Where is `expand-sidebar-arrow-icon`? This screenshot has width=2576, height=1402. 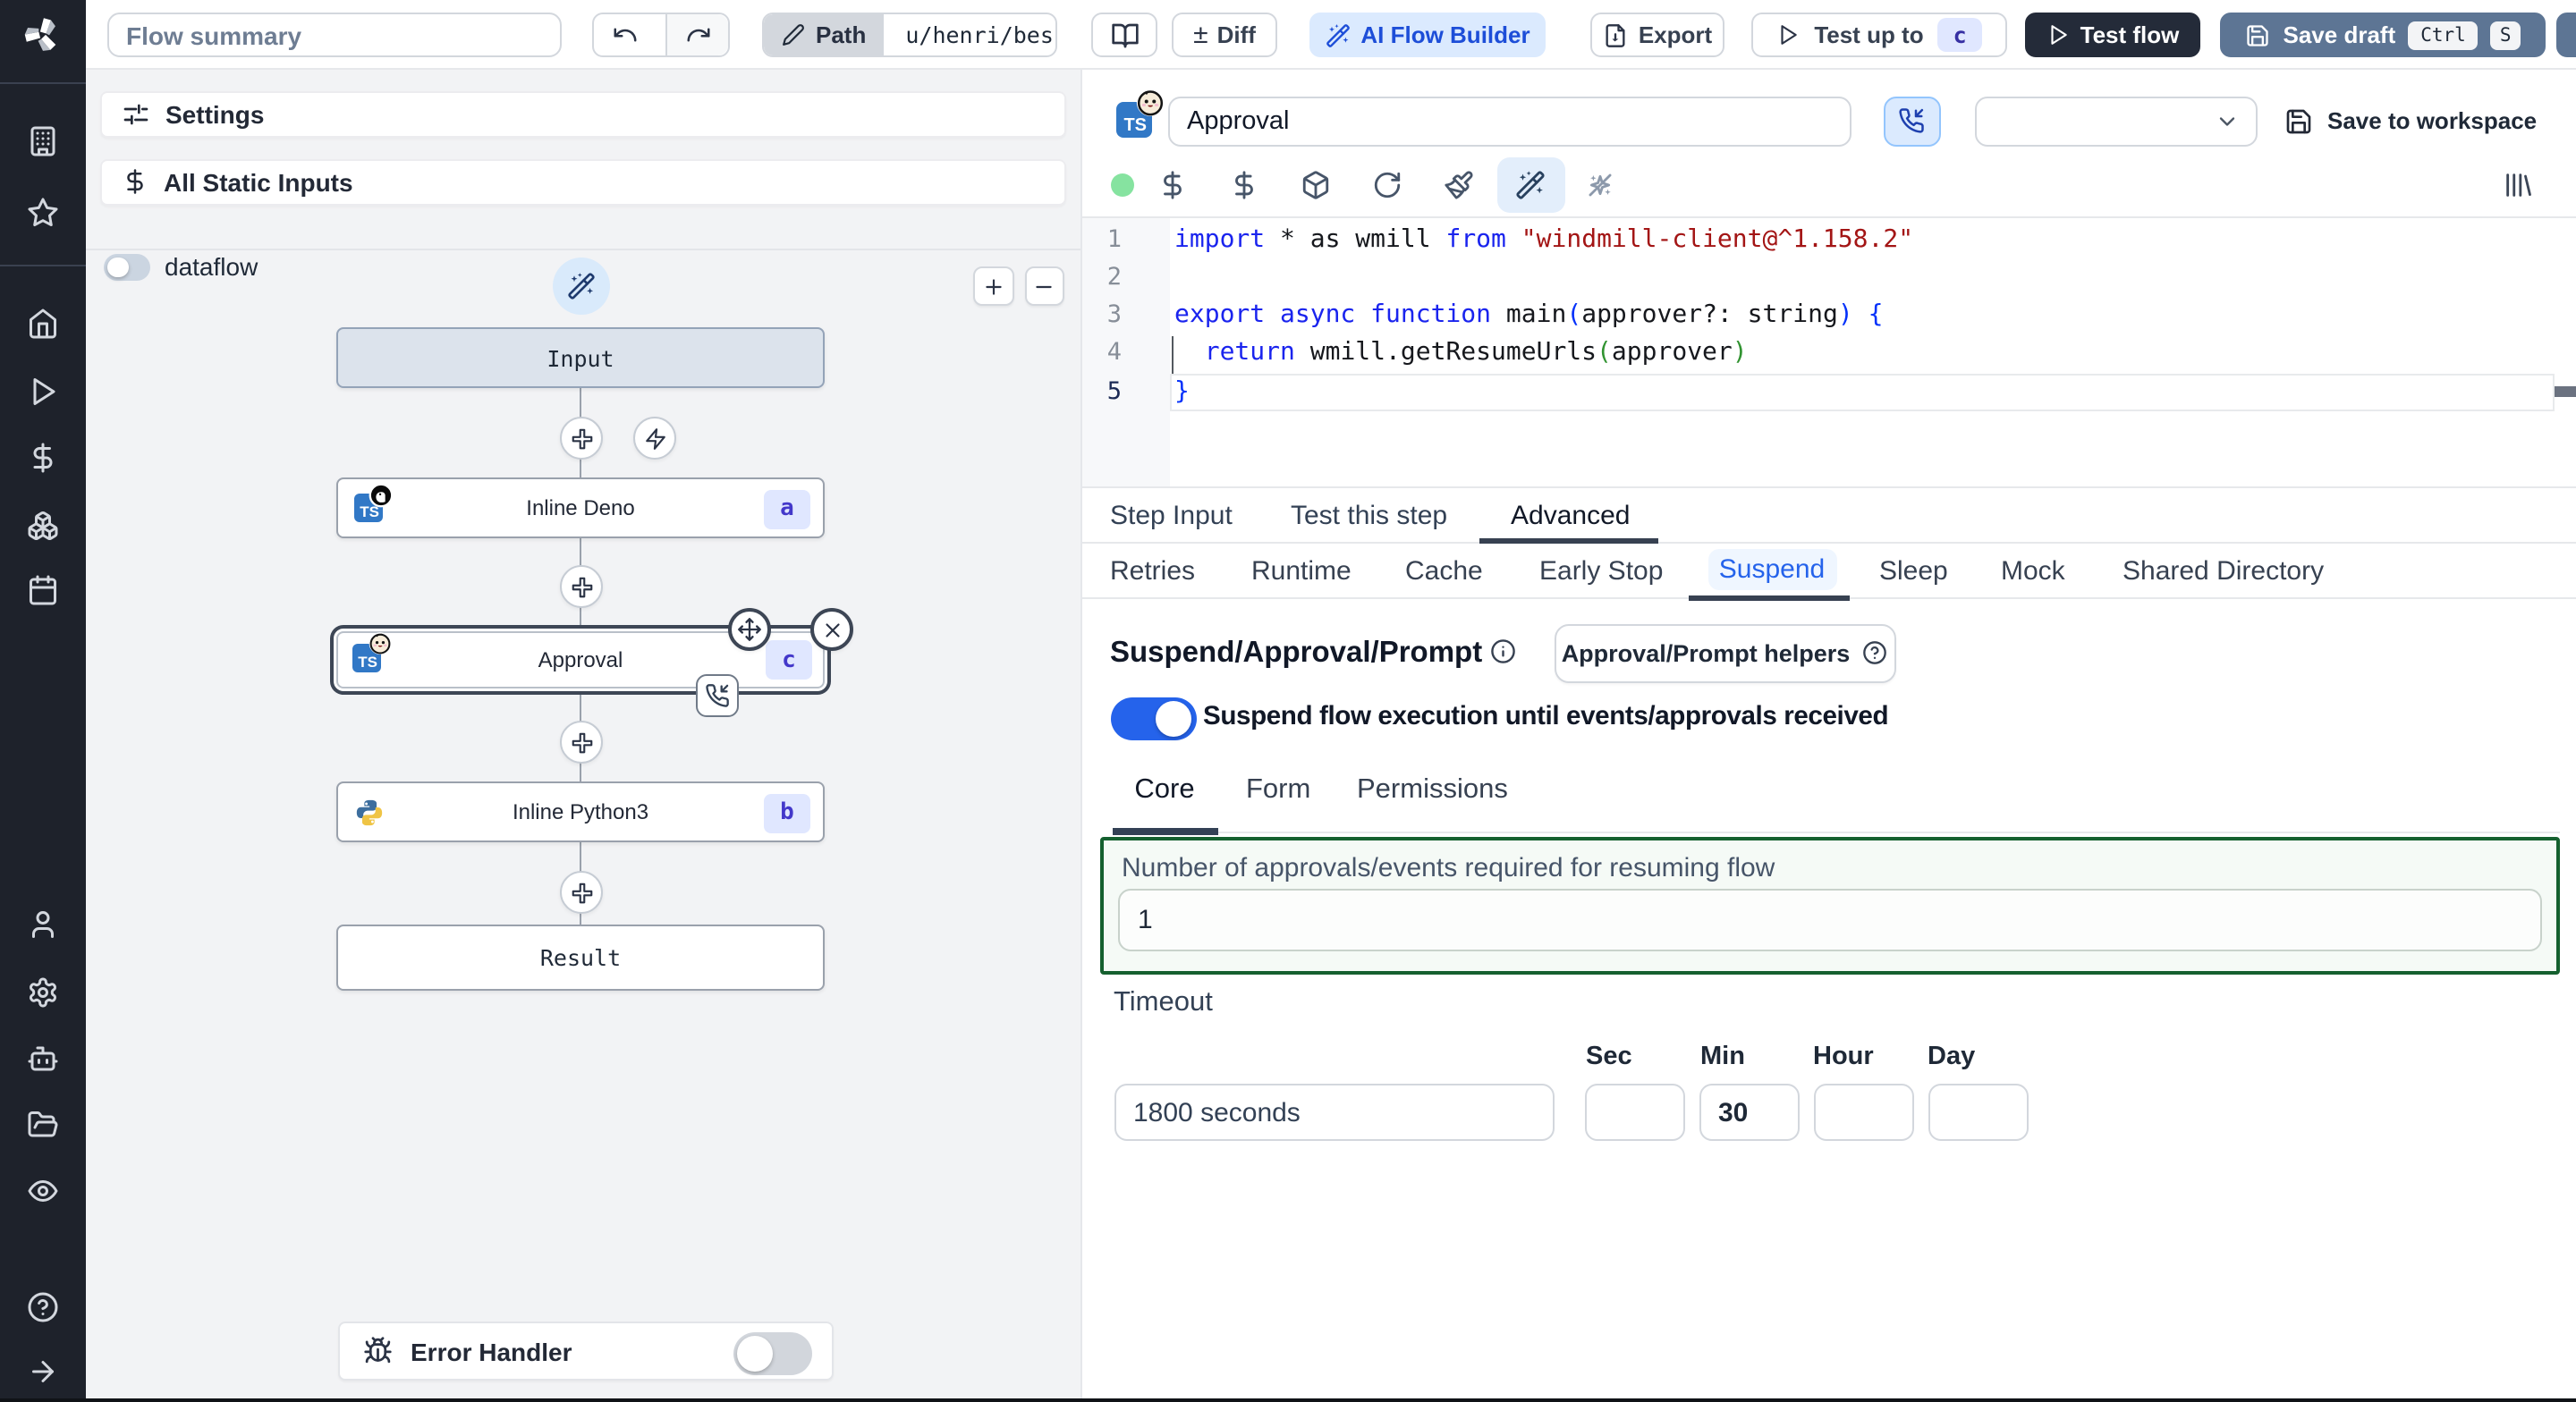
expand-sidebar-arrow-icon is located at coordinates (42, 1372).